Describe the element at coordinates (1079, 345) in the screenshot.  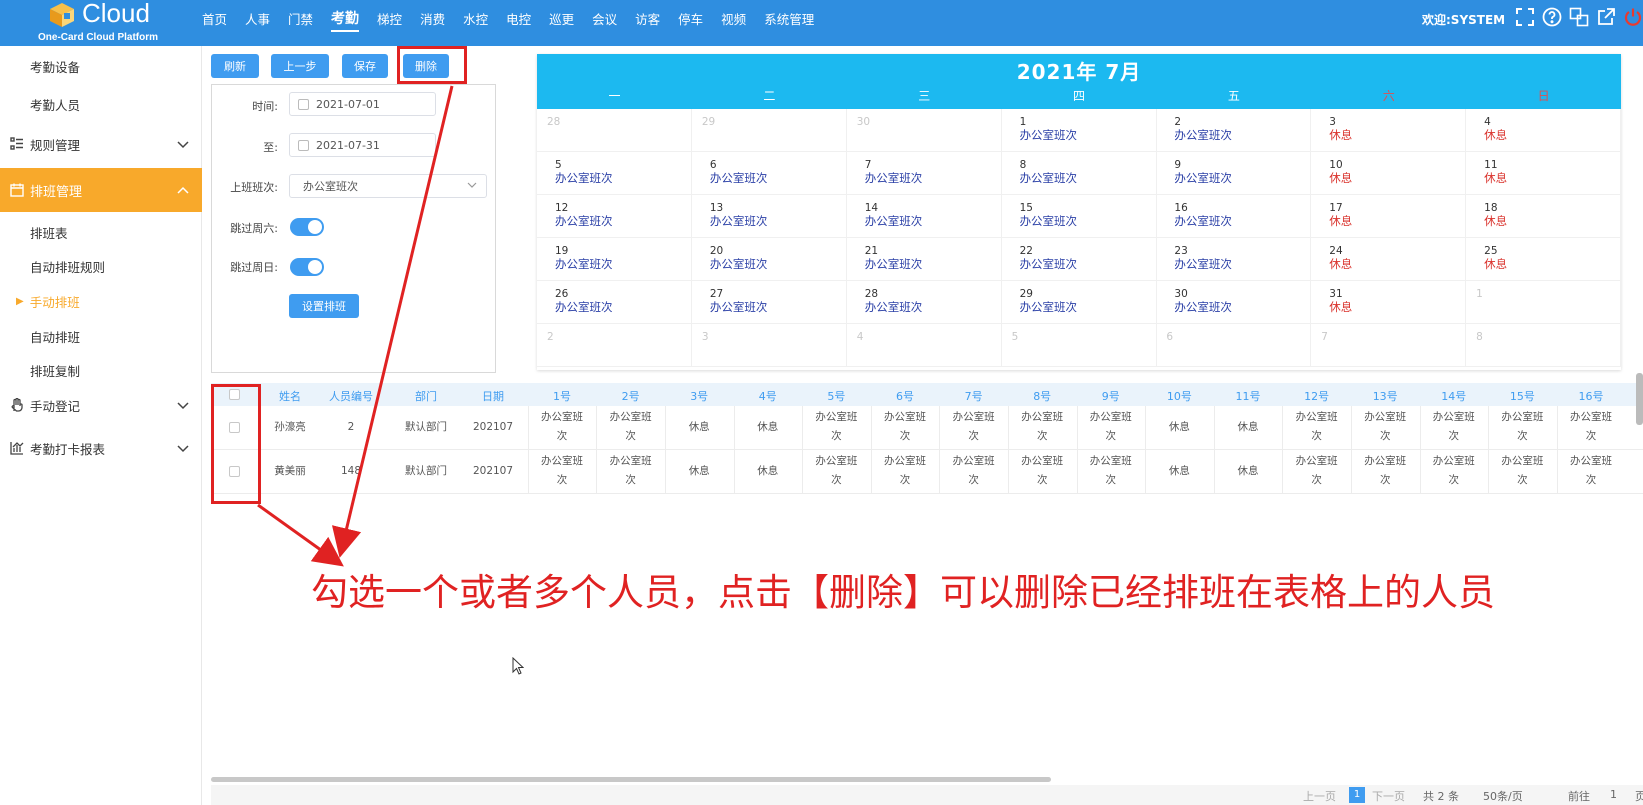
I see `calendar-day-cell: 5` at that location.